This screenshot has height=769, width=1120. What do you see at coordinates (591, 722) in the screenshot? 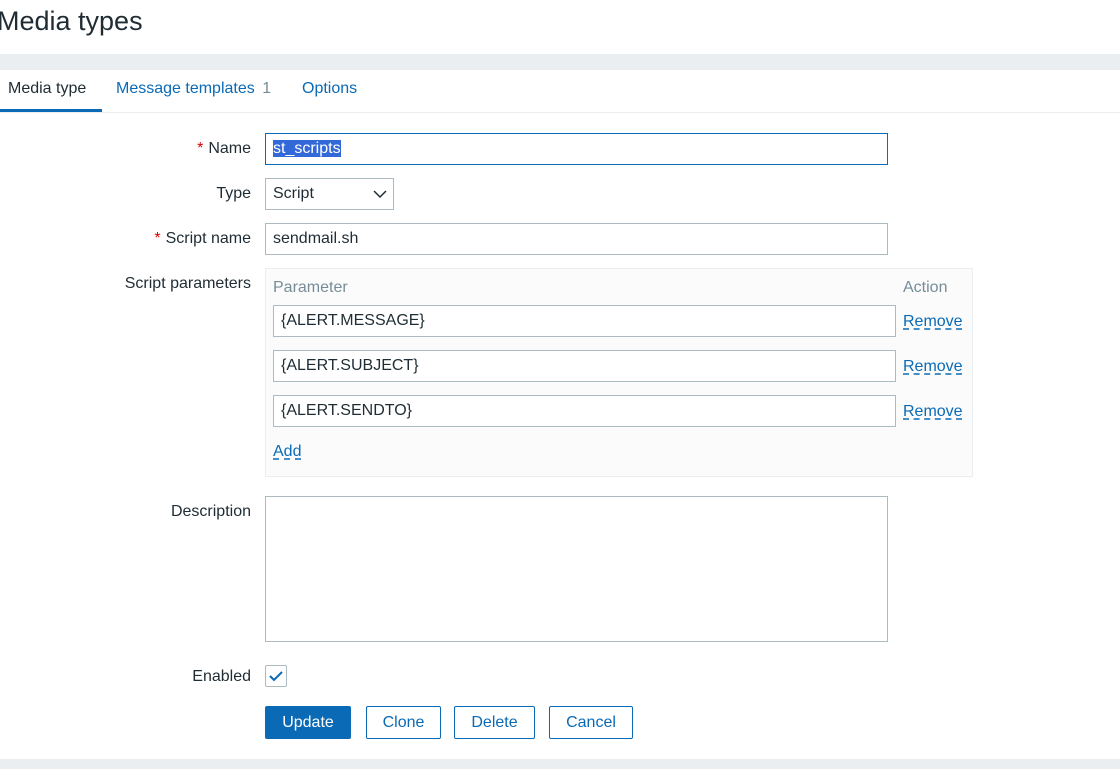
I see `cancel-button: Cancel` at bounding box center [591, 722].